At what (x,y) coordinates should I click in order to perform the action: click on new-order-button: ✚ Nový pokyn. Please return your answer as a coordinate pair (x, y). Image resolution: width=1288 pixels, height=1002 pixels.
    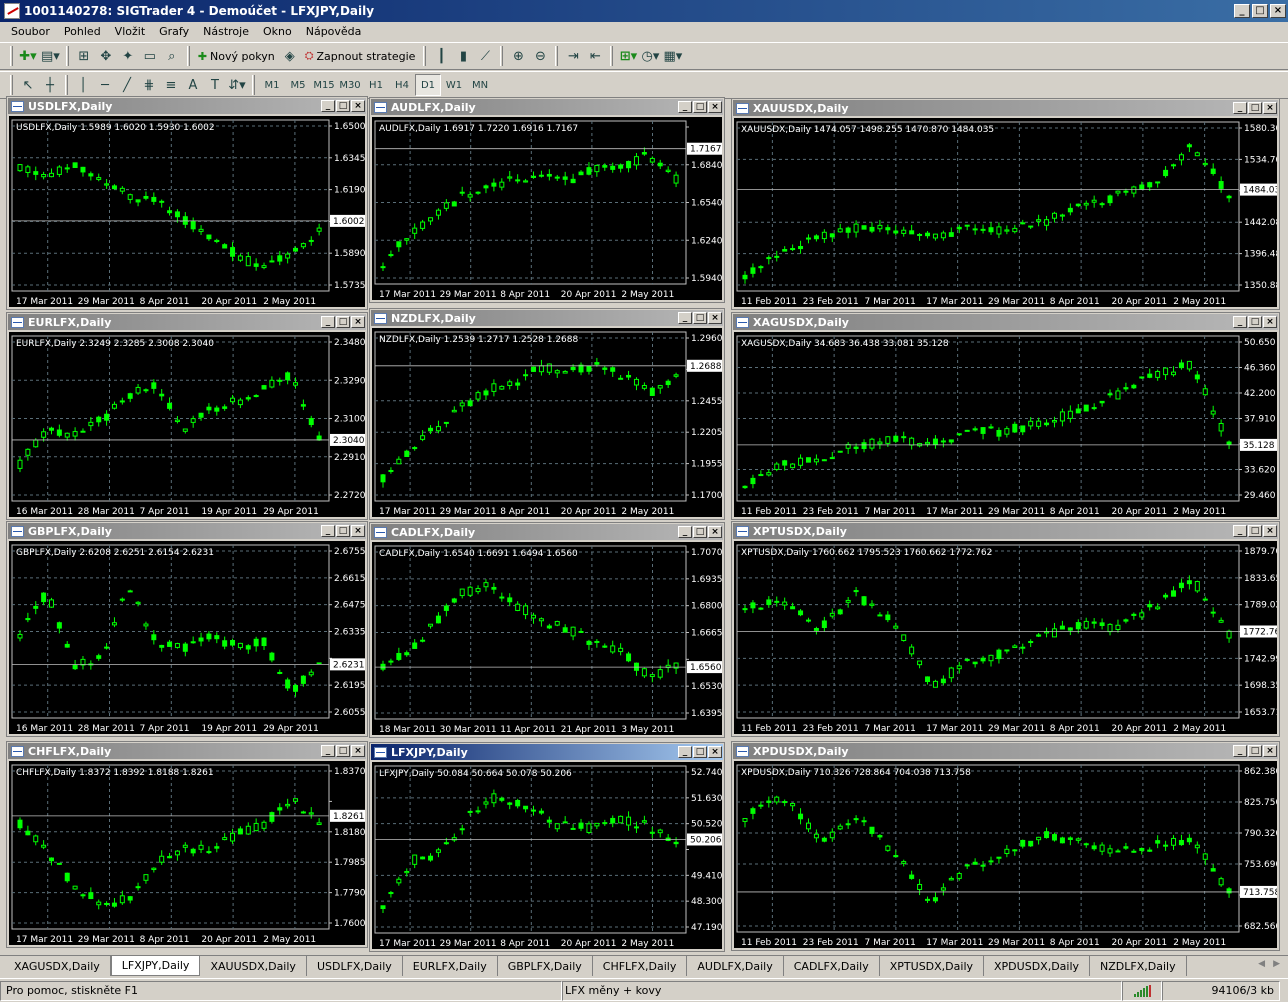
    Looking at the image, I should click on (236, 56).